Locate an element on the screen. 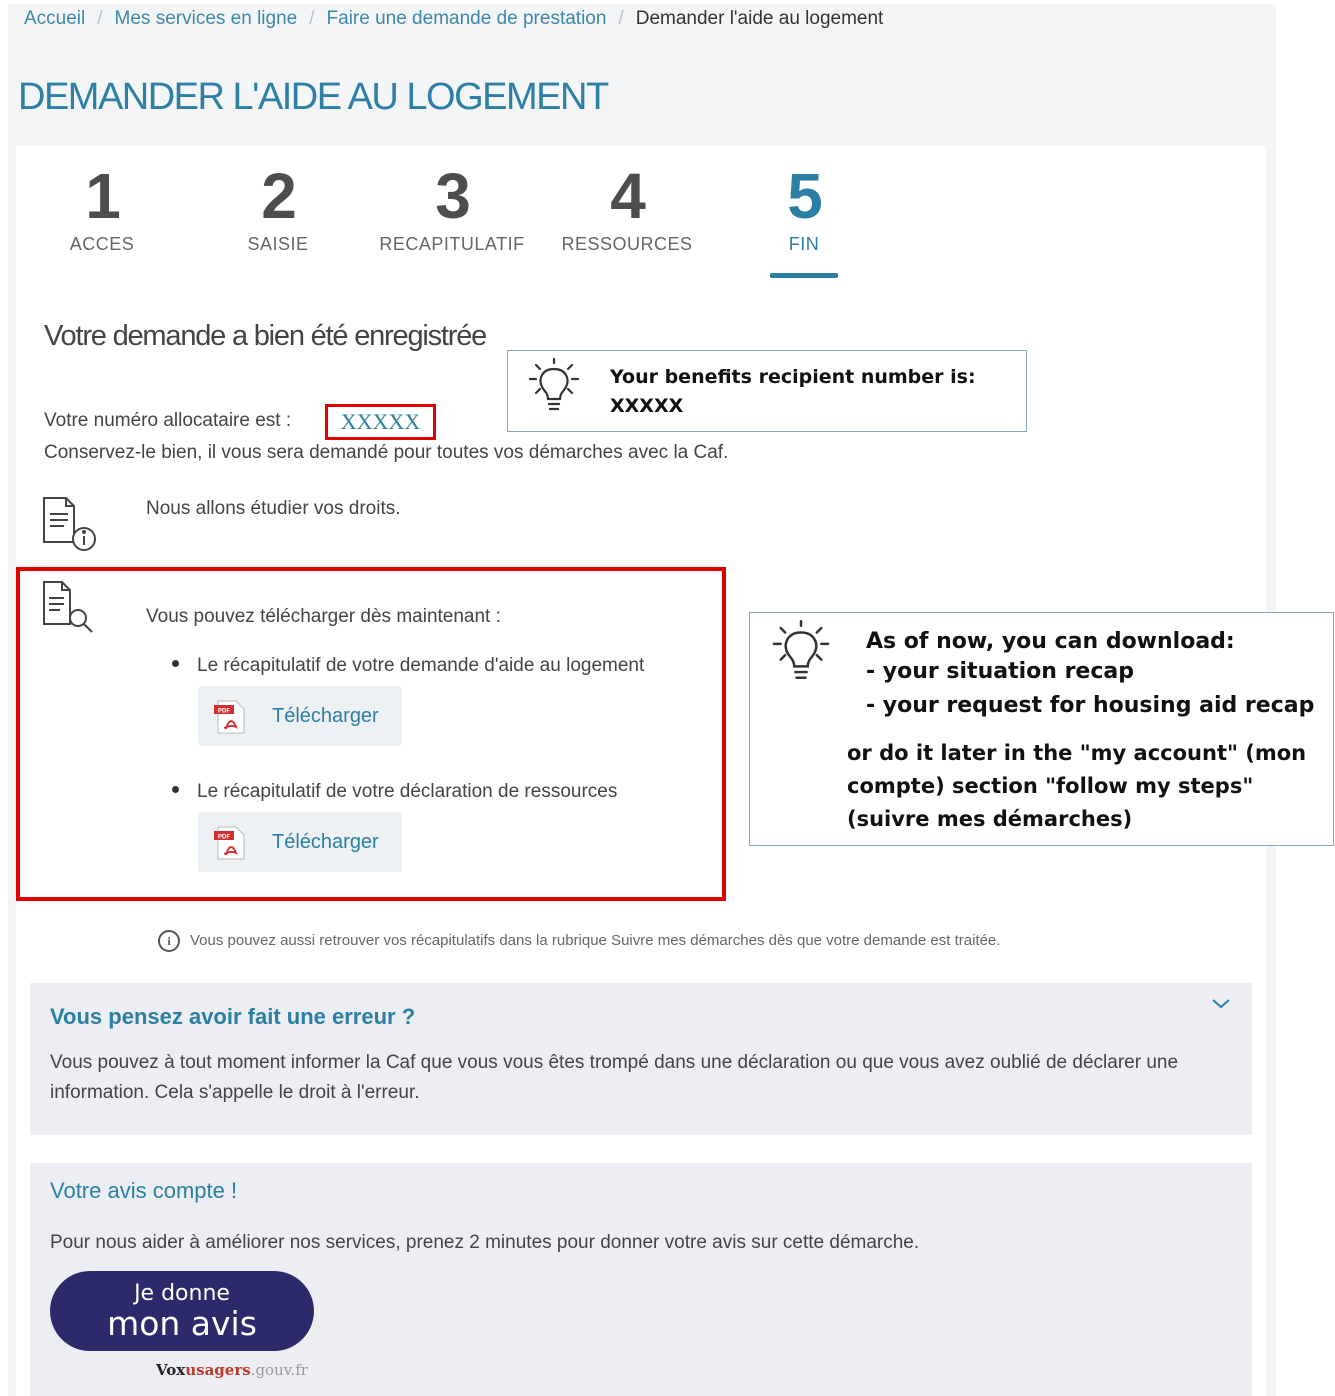  active-step-indicator is located at coordinates (804, 275).